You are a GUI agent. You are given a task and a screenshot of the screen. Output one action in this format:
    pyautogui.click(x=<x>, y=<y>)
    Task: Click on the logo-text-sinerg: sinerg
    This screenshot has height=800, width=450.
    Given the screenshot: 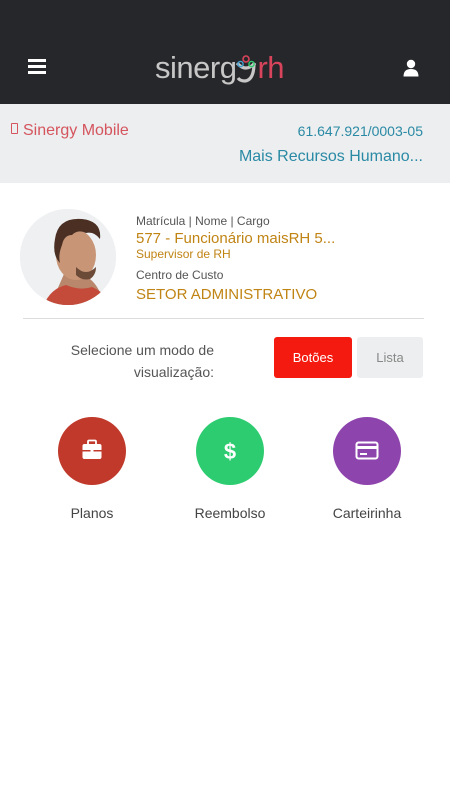 What is the action you would take?
    pyautogui.click(x=196, y=67)
    